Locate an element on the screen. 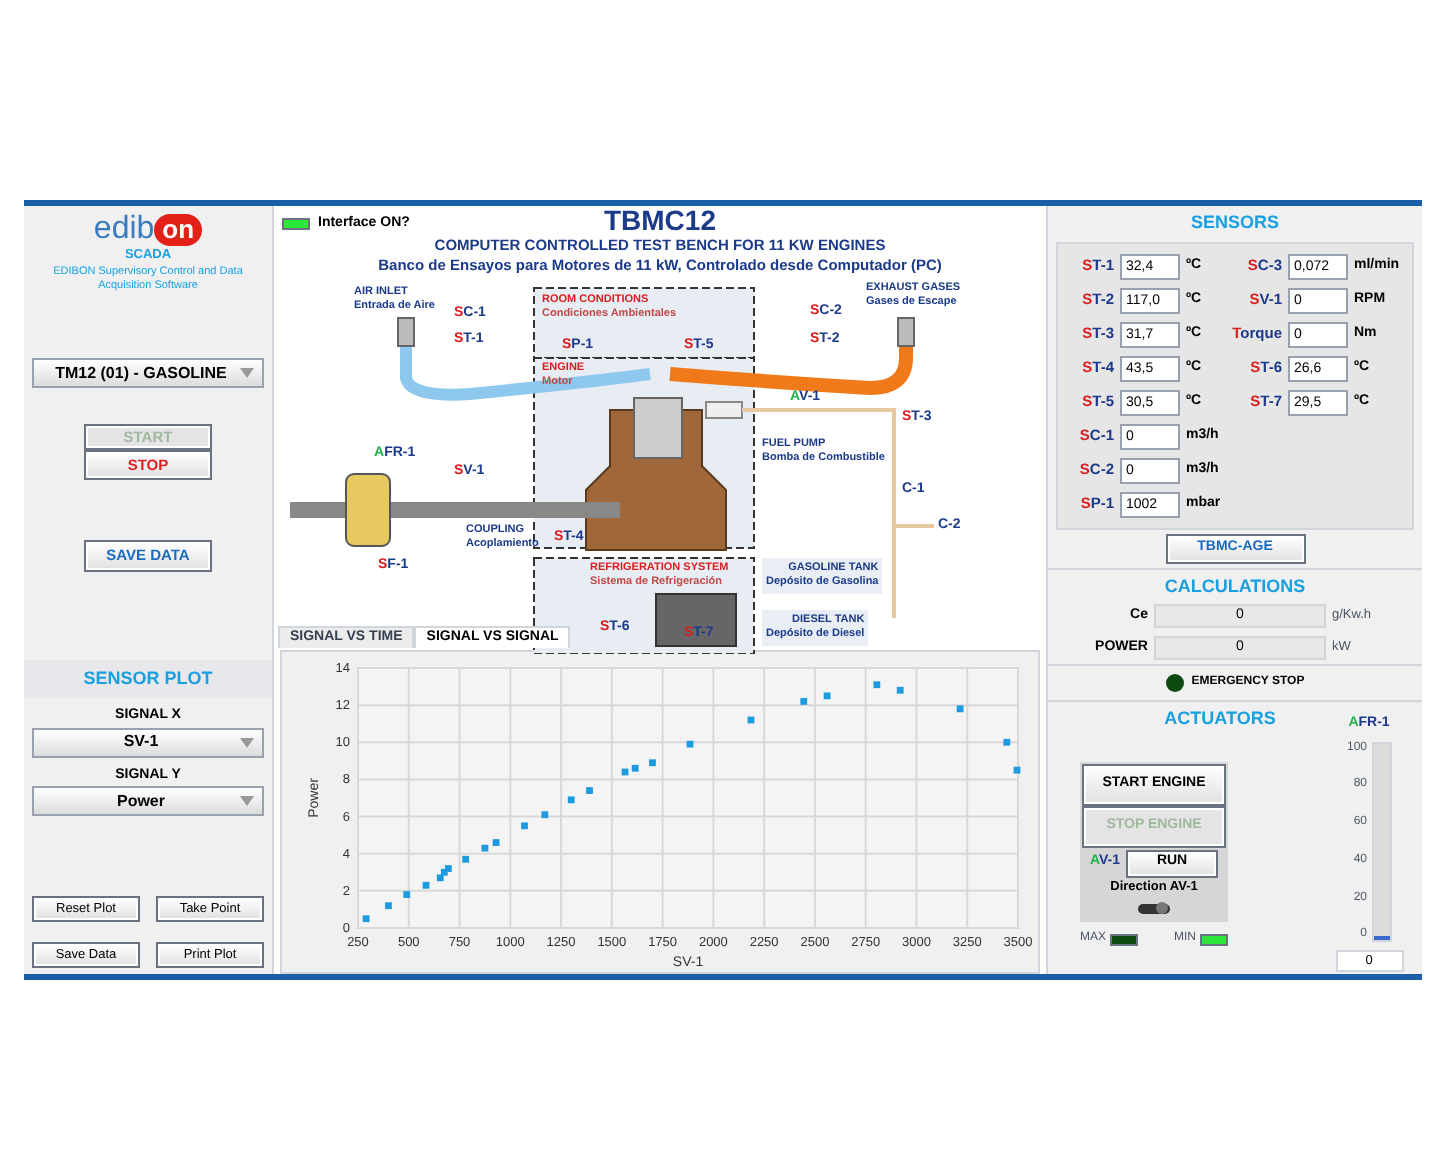 Image resolution: width=1446 pixels, height=1168 pixels. section-header: CALCULATIONS is located at coordinates (1235, 586).